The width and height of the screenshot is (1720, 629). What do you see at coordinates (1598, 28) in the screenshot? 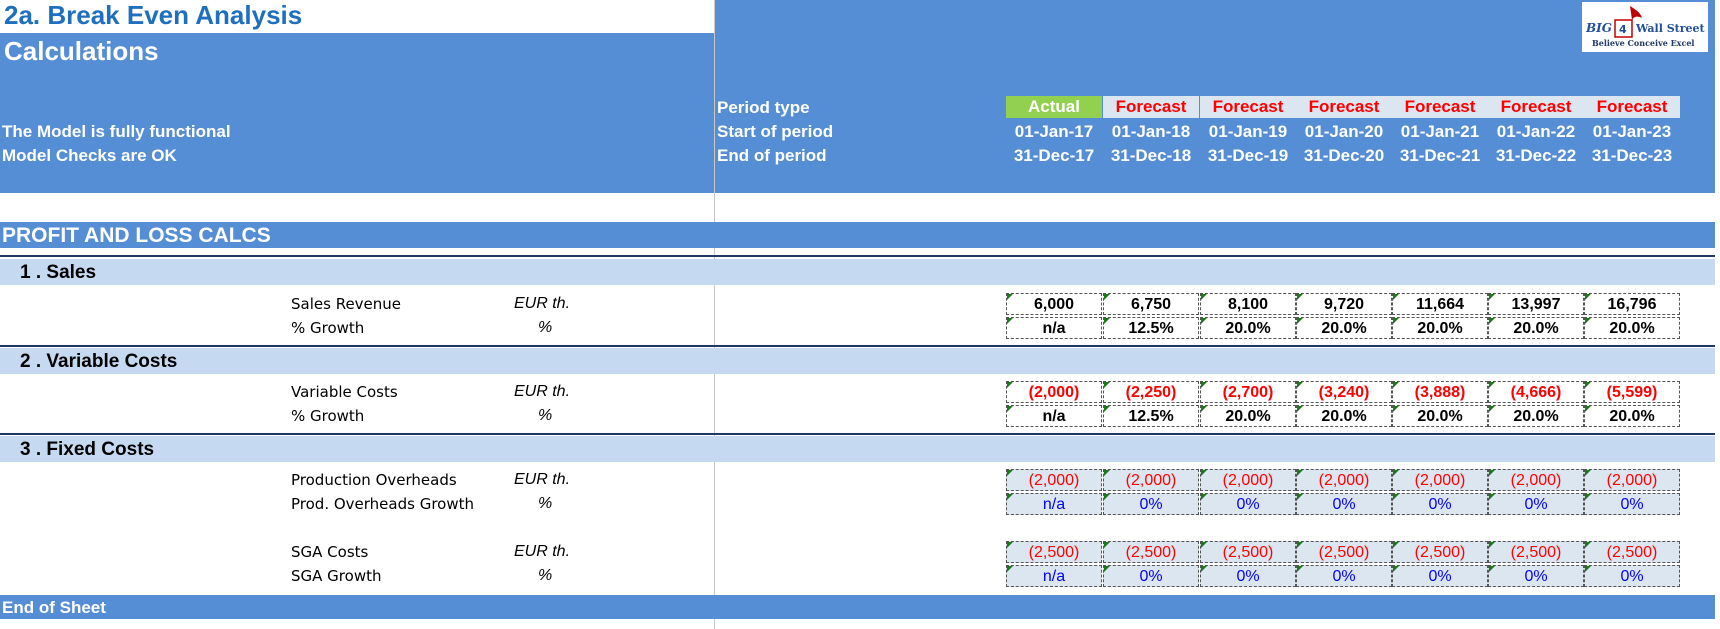
I see `logo-text-big: BIG` at bounding box center [1598, 28].